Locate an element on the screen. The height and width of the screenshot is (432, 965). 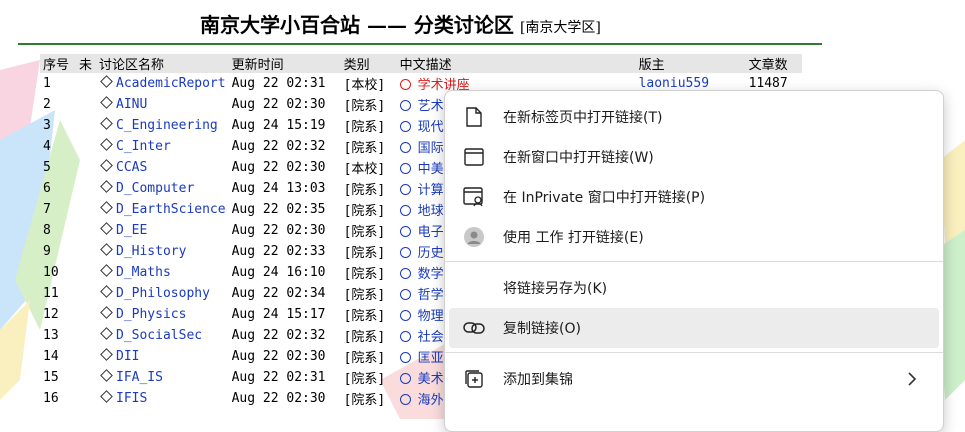
column-header-no: 序号 is located at coordinates (58, 63).